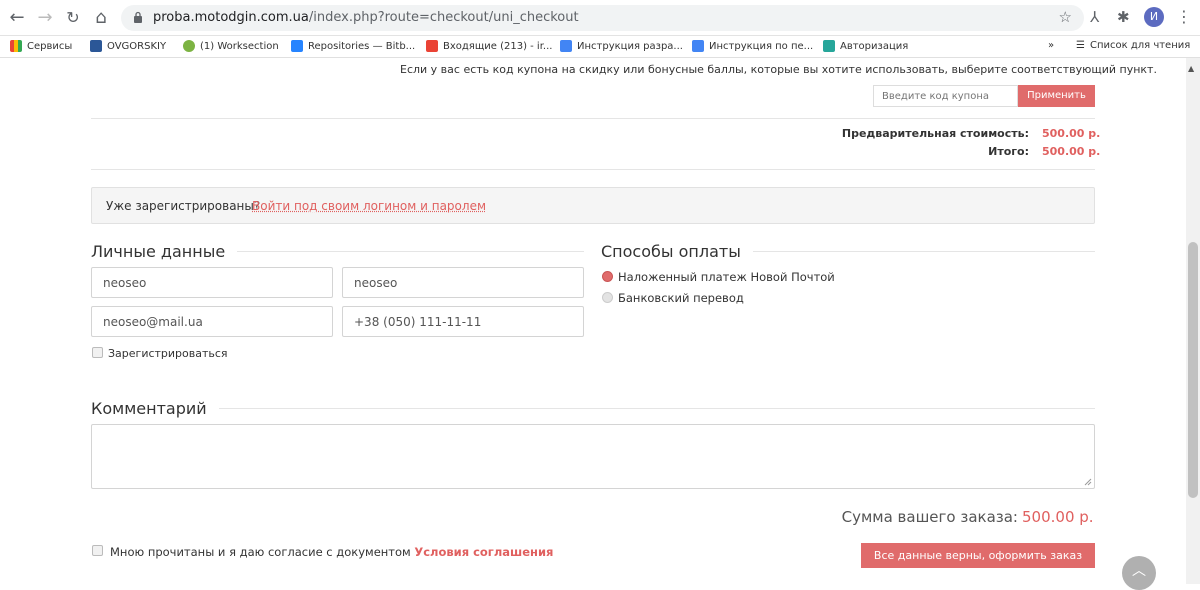  What do you see at coordinates (593, 456) in the screenshot?
I see `comment-textarea` at bounding box center [593, 456].